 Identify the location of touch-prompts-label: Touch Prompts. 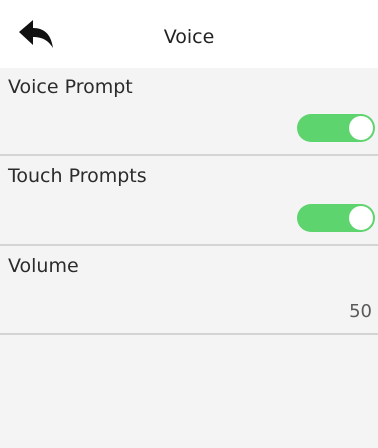
(77, 176).